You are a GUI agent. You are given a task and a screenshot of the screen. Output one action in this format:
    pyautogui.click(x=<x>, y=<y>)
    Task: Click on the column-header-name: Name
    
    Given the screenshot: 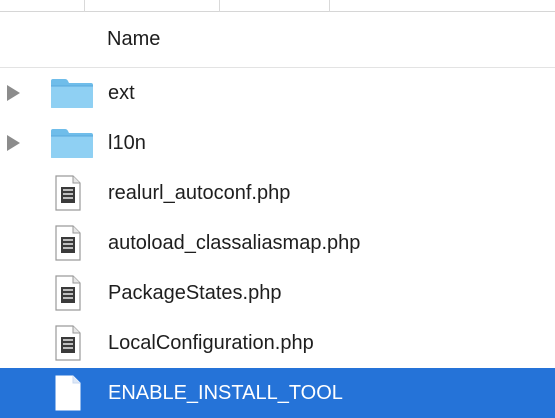 What is the action you would take?
    pyautogui.click(x=277, y=40)
    